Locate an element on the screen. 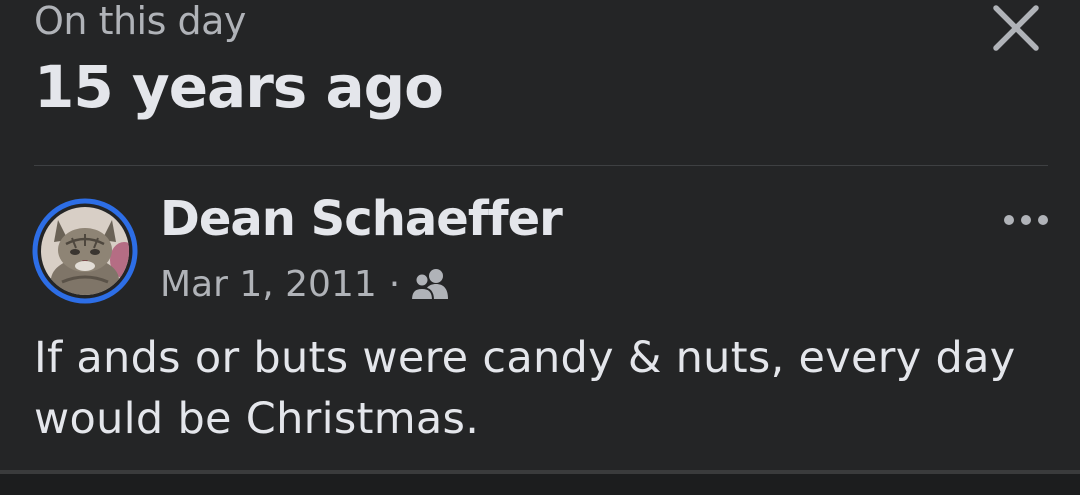  post-meta: Mar 1, 2011 · is located at coordinates (305, 284).